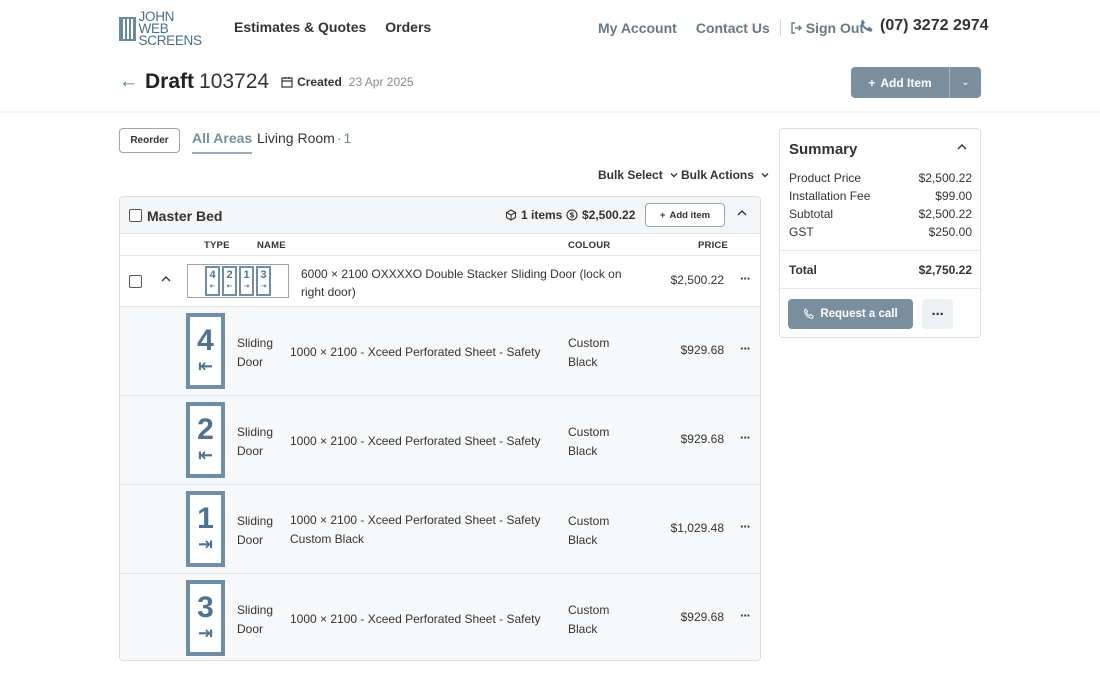 This screenshot has height=688, width=1100. I want to click on item-price: $1,029.48, so click(697, 528).